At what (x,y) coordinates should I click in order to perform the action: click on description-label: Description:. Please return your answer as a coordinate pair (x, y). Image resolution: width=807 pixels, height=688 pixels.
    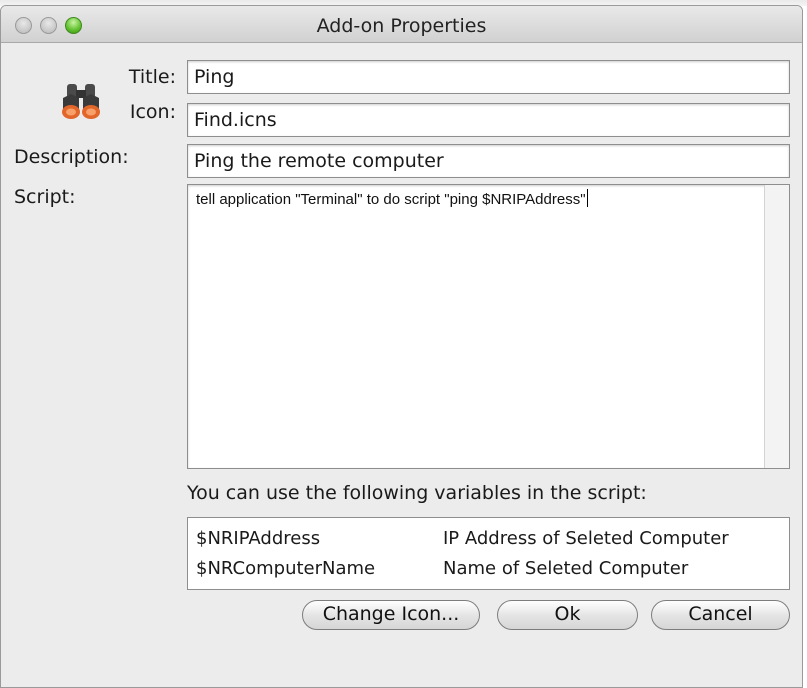
    Looking at the image, I should click on (71, 157).